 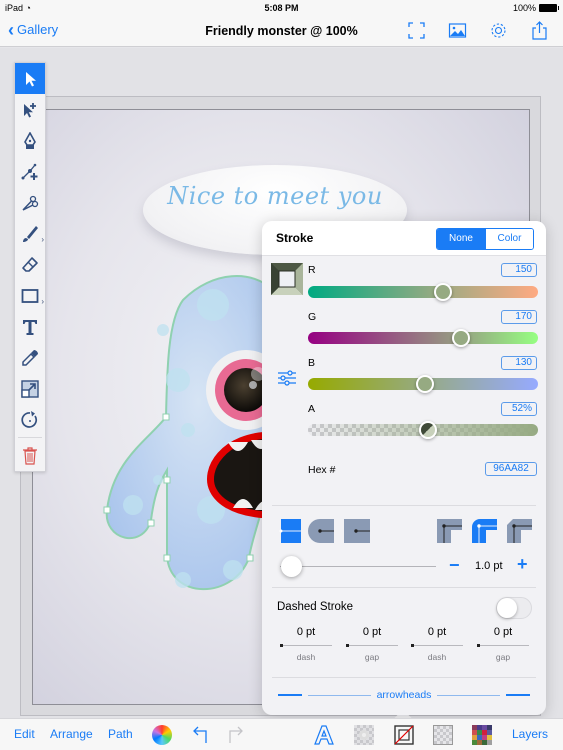 I want to click on text-style-icon, so click(x=324, y=735).